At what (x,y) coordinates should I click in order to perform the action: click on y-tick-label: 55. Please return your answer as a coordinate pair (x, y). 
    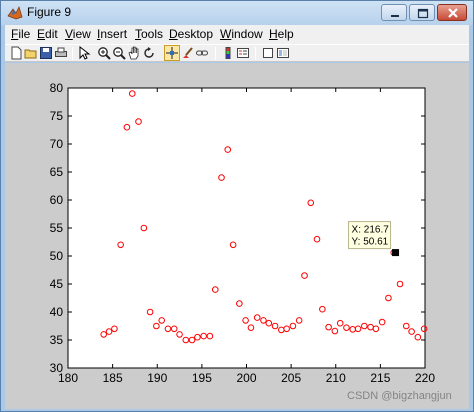
    Looking at the image, I should click on (57, 228).